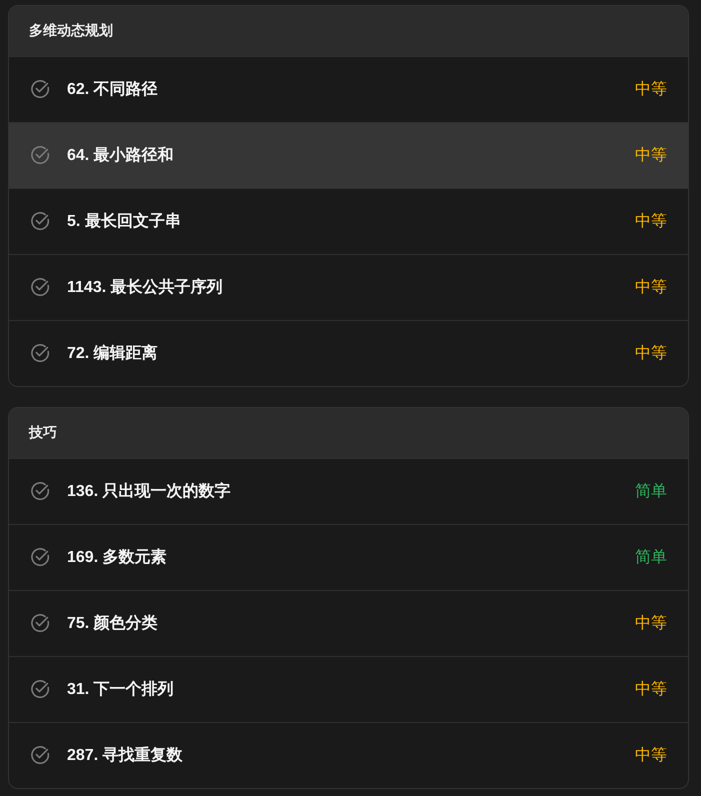 The height and width of the screenshot is (796, 701). Describe the element at coordinates (348, 155) in the screenshot. I see `problem-row: 64. 最小路径和 中等` at that location.